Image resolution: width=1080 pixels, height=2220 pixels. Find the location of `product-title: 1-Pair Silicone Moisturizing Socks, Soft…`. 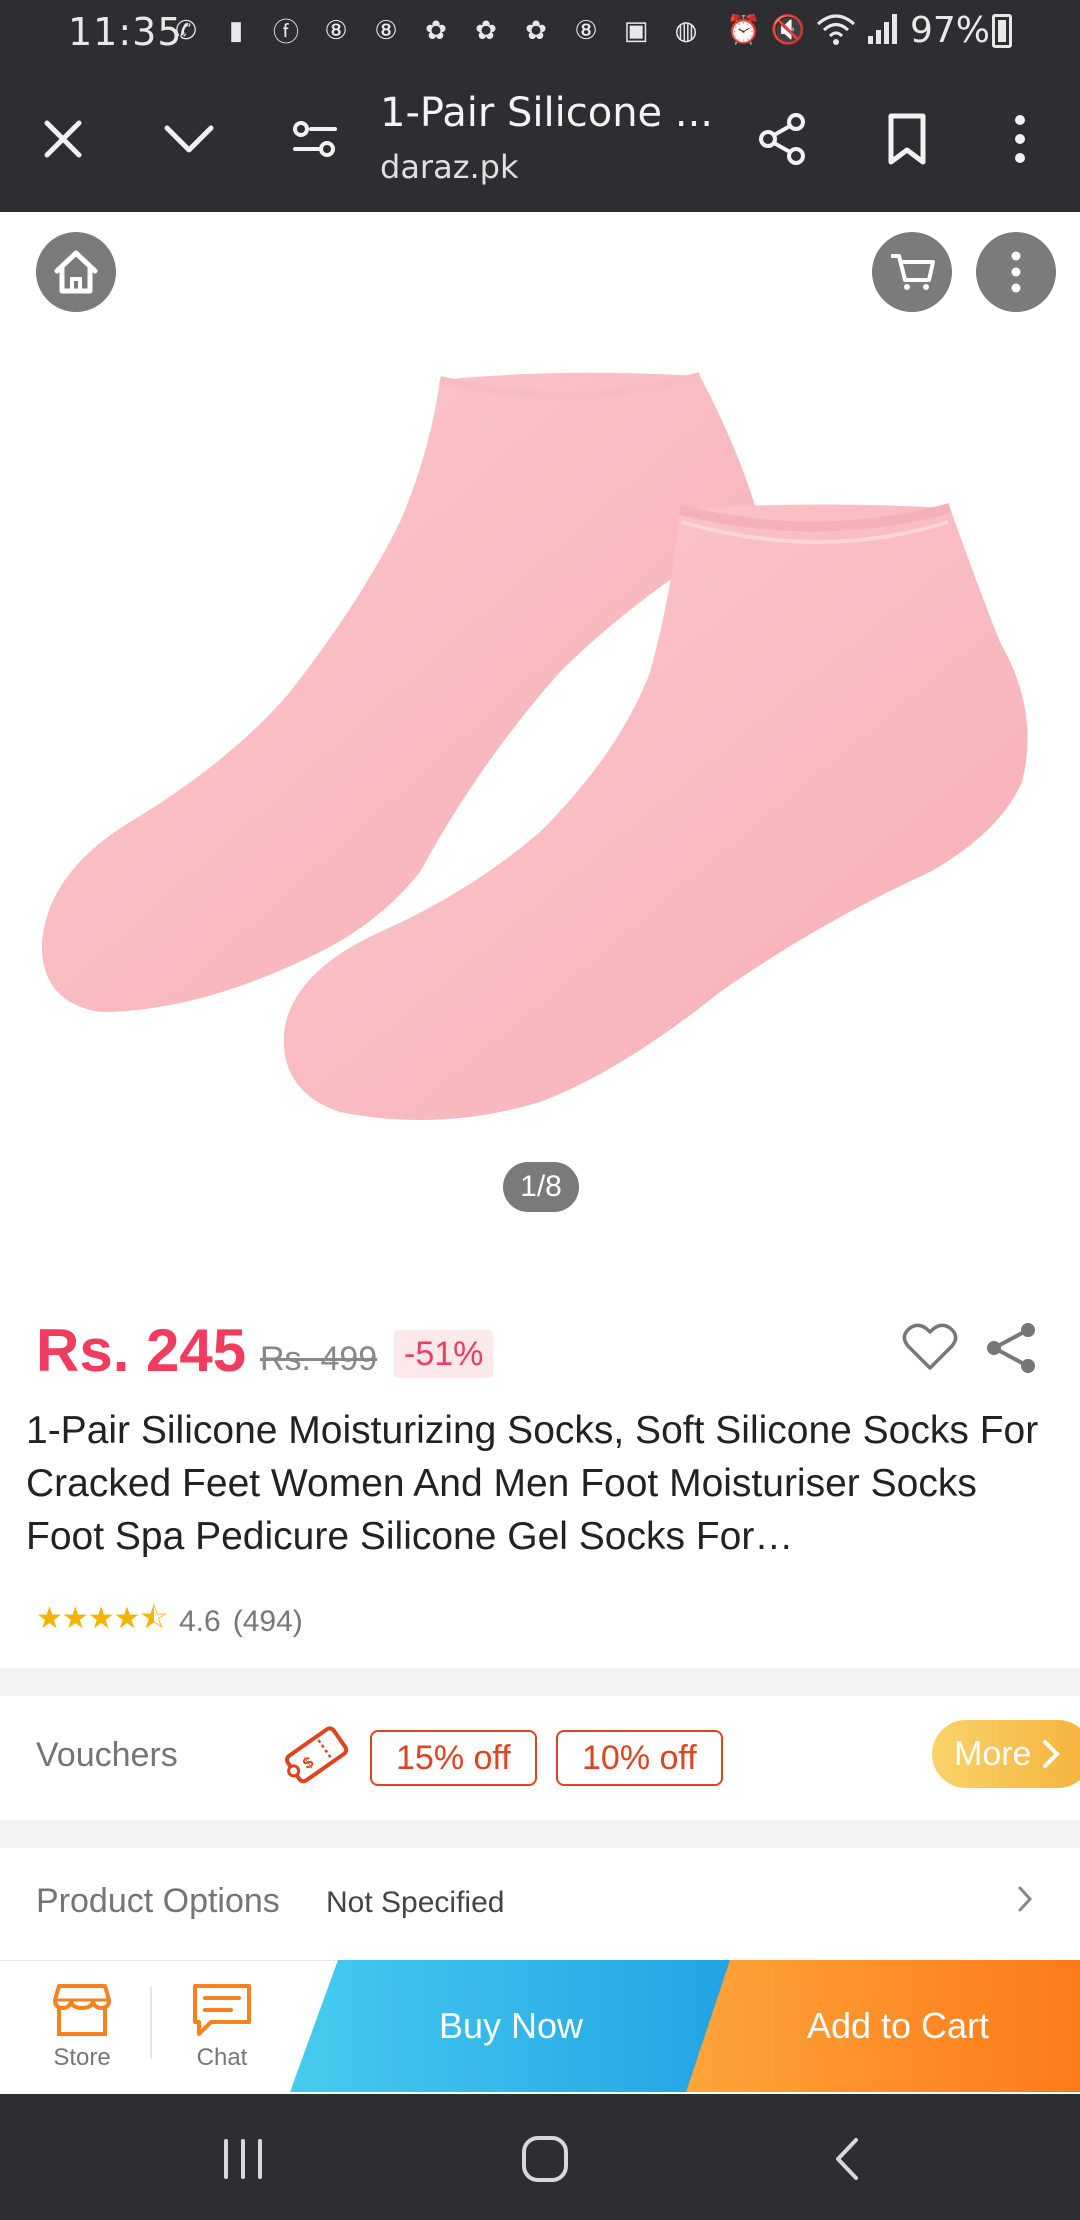

product-title: 1-Pair Silicone Moisturizing Socks, Soft… is located at coordinates (532, 1483).